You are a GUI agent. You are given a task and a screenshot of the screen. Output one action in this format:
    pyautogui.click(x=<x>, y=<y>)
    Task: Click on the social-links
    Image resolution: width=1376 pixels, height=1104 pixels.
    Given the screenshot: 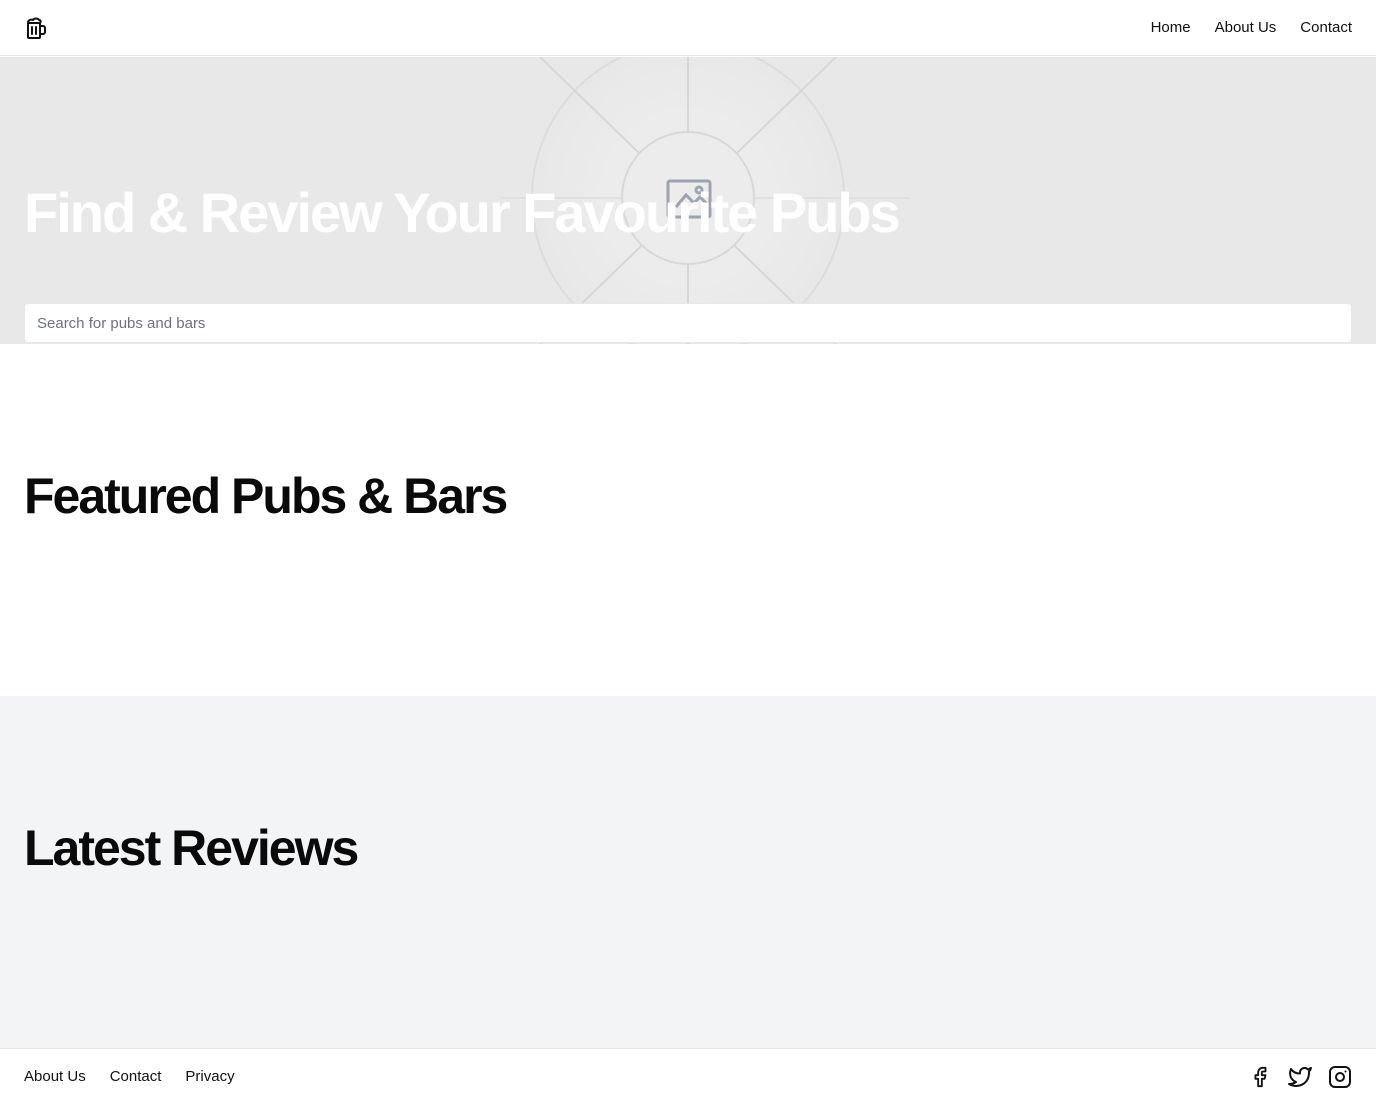 What is the action you would take?
    pyautogui.click(x=1300, y=1077)
    